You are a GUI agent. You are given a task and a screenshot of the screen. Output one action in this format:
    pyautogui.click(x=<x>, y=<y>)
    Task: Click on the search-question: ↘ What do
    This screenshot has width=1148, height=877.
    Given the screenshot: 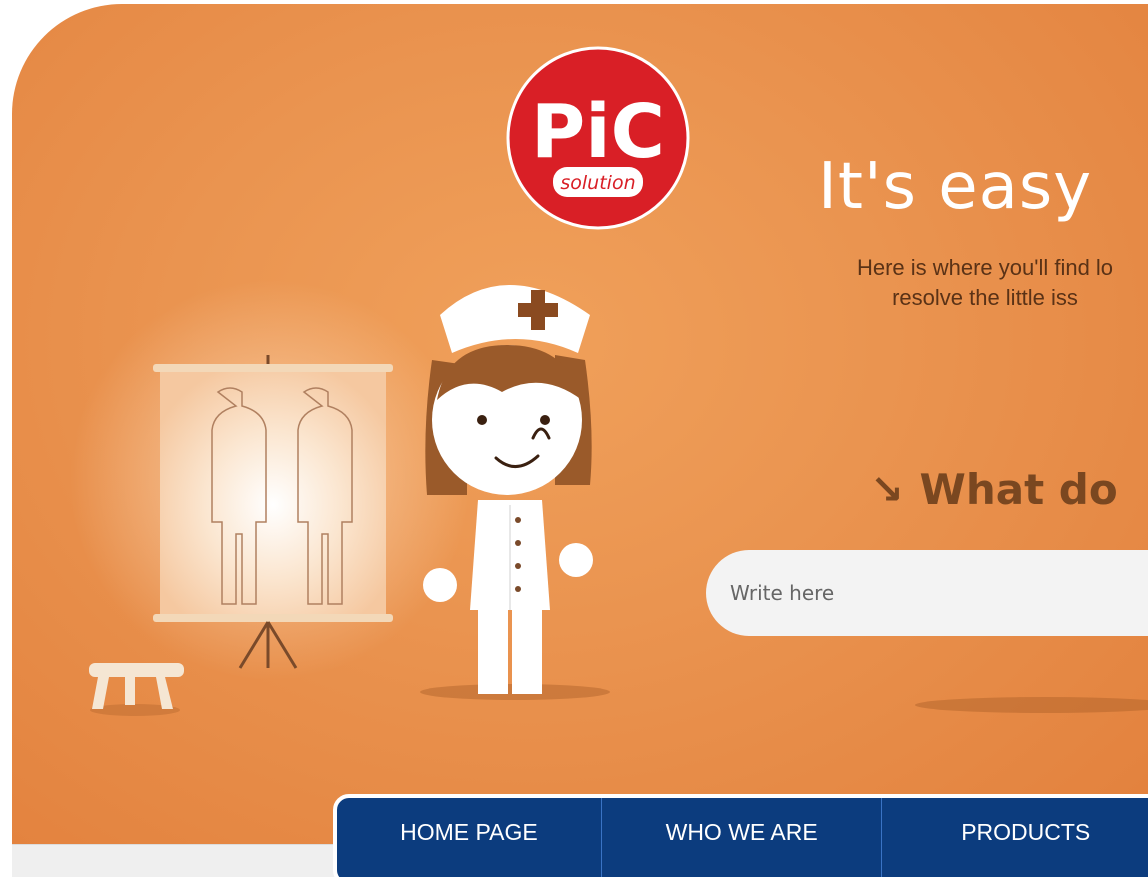 What is the action you would take?
    pyautogui.click(x=994, y=489)
    